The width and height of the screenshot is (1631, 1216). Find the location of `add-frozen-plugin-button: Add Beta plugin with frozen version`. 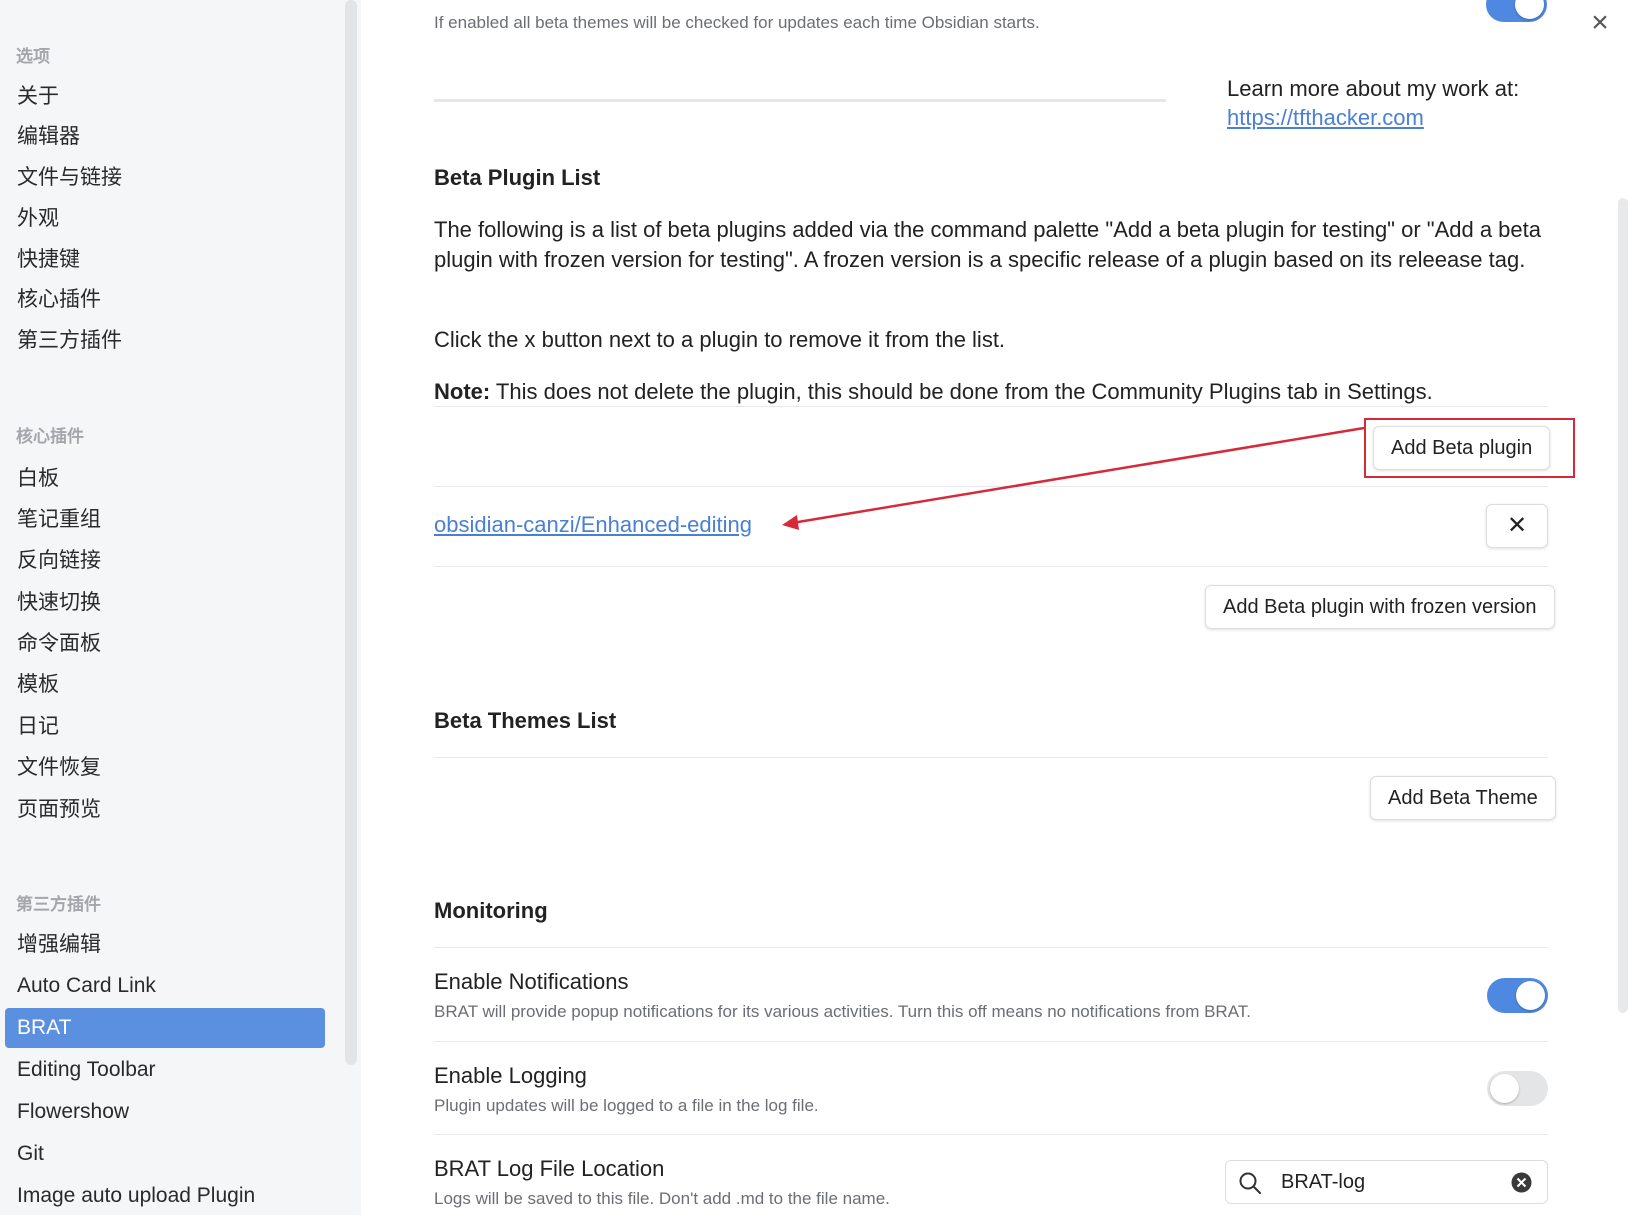

add-frozen-plugin-button: Add Beta plugin with frozen version is located at coordinates (1380, 607).